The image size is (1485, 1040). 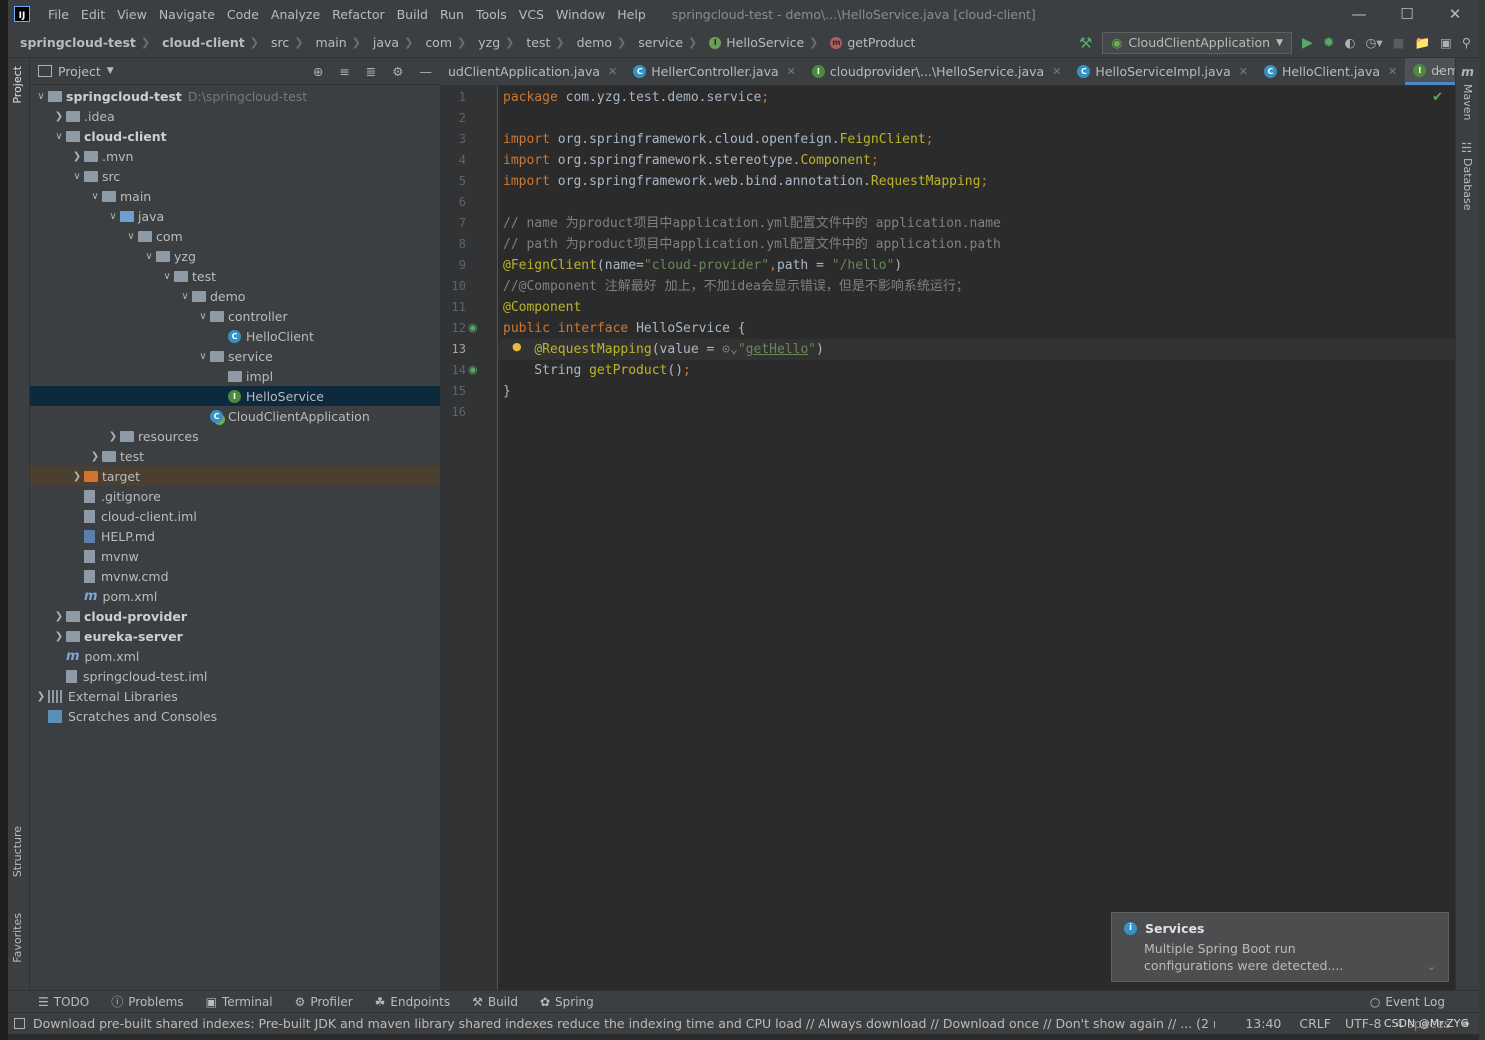 I want to click on chevron-down-icon: ▼, so click(x=110, y=71).